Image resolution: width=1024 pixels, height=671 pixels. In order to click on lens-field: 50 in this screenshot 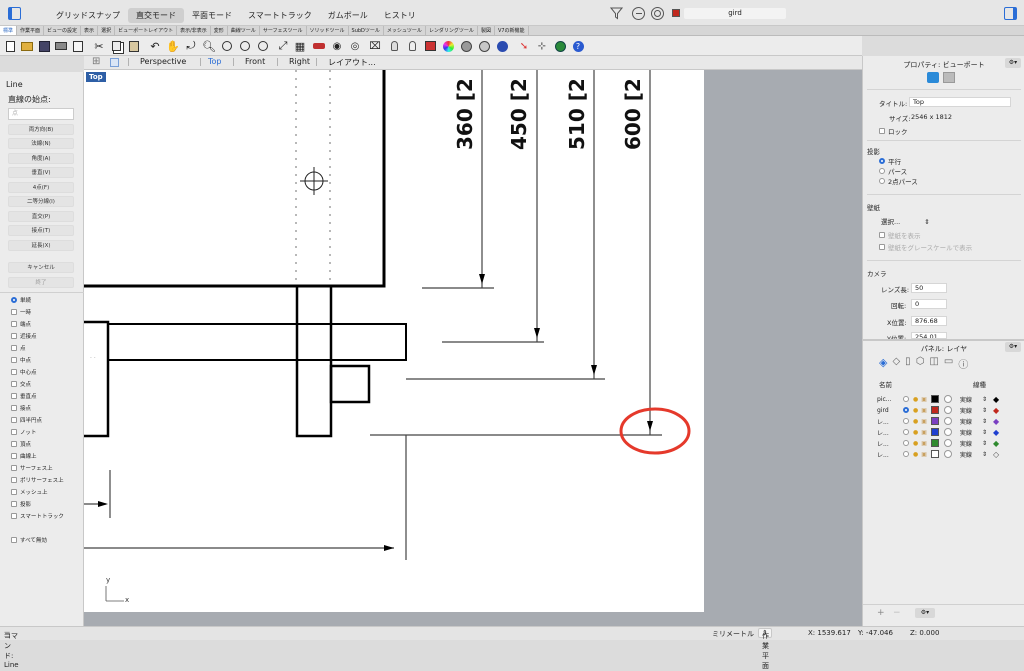, I will do `click(929, 288)`.